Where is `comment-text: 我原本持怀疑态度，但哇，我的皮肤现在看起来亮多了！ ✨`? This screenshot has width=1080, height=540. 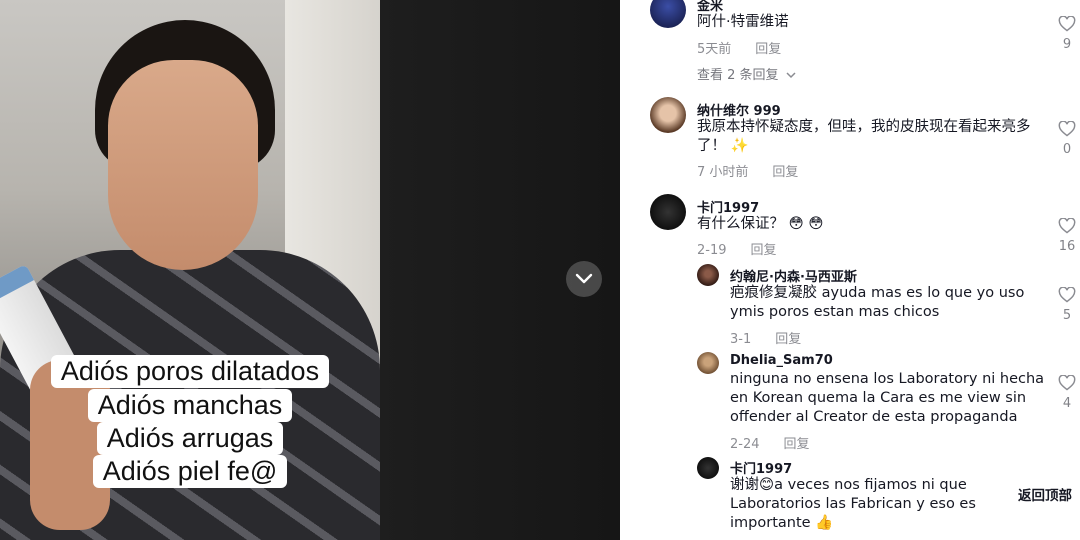 comment-text: 我原本持怀疑态度，但哇，我的皮肤现在看起来亮多了！ ✨ is located at coordinates (864, 136).